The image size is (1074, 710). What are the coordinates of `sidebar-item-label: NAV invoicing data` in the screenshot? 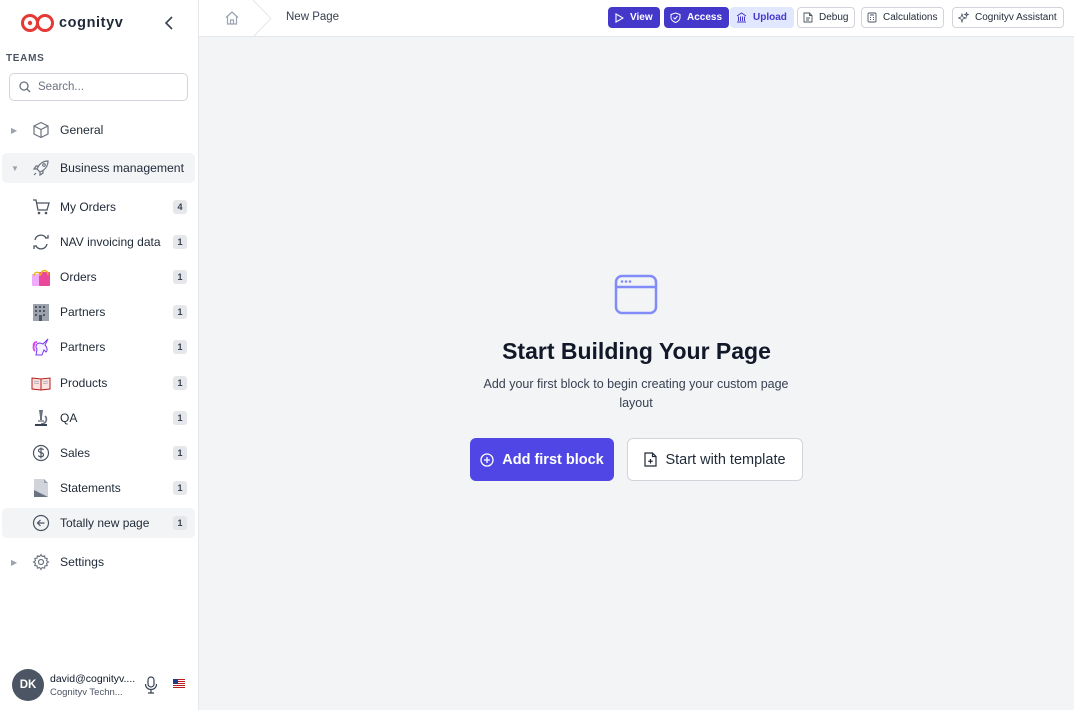 It's located at (110, 242).